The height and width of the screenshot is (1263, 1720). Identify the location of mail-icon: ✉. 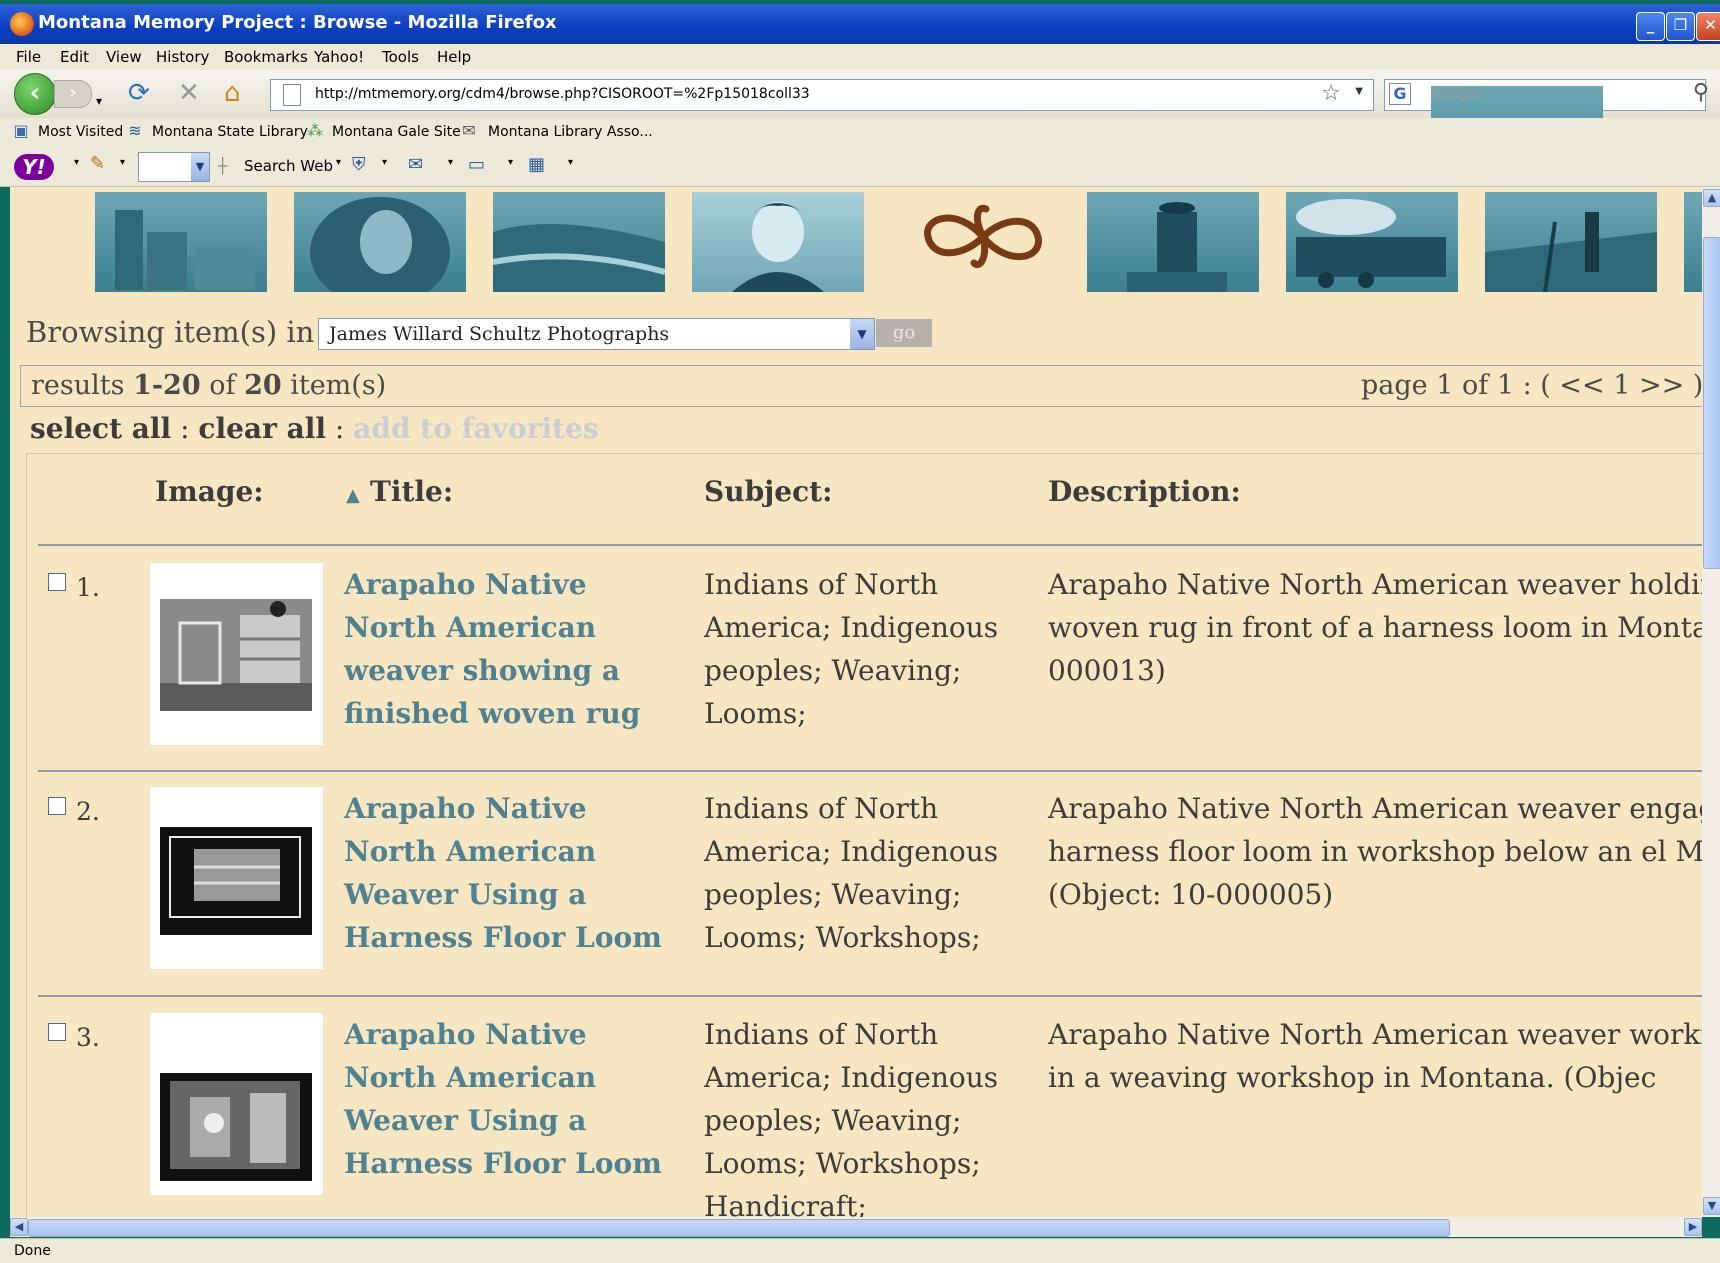
(415, 164).